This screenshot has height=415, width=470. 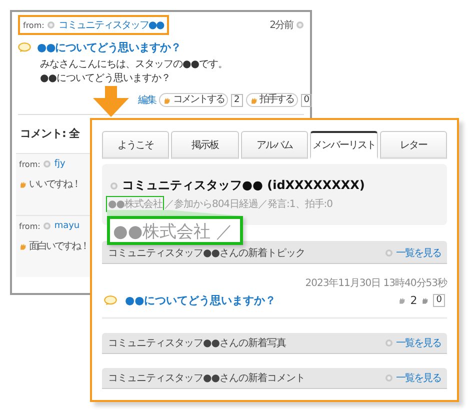 What do you see at coordinates (248, 204) in the screenshot?
I see `member-info: ／参加から804日経過／発言:1、拍手:0` at bounding box center [248, 204].